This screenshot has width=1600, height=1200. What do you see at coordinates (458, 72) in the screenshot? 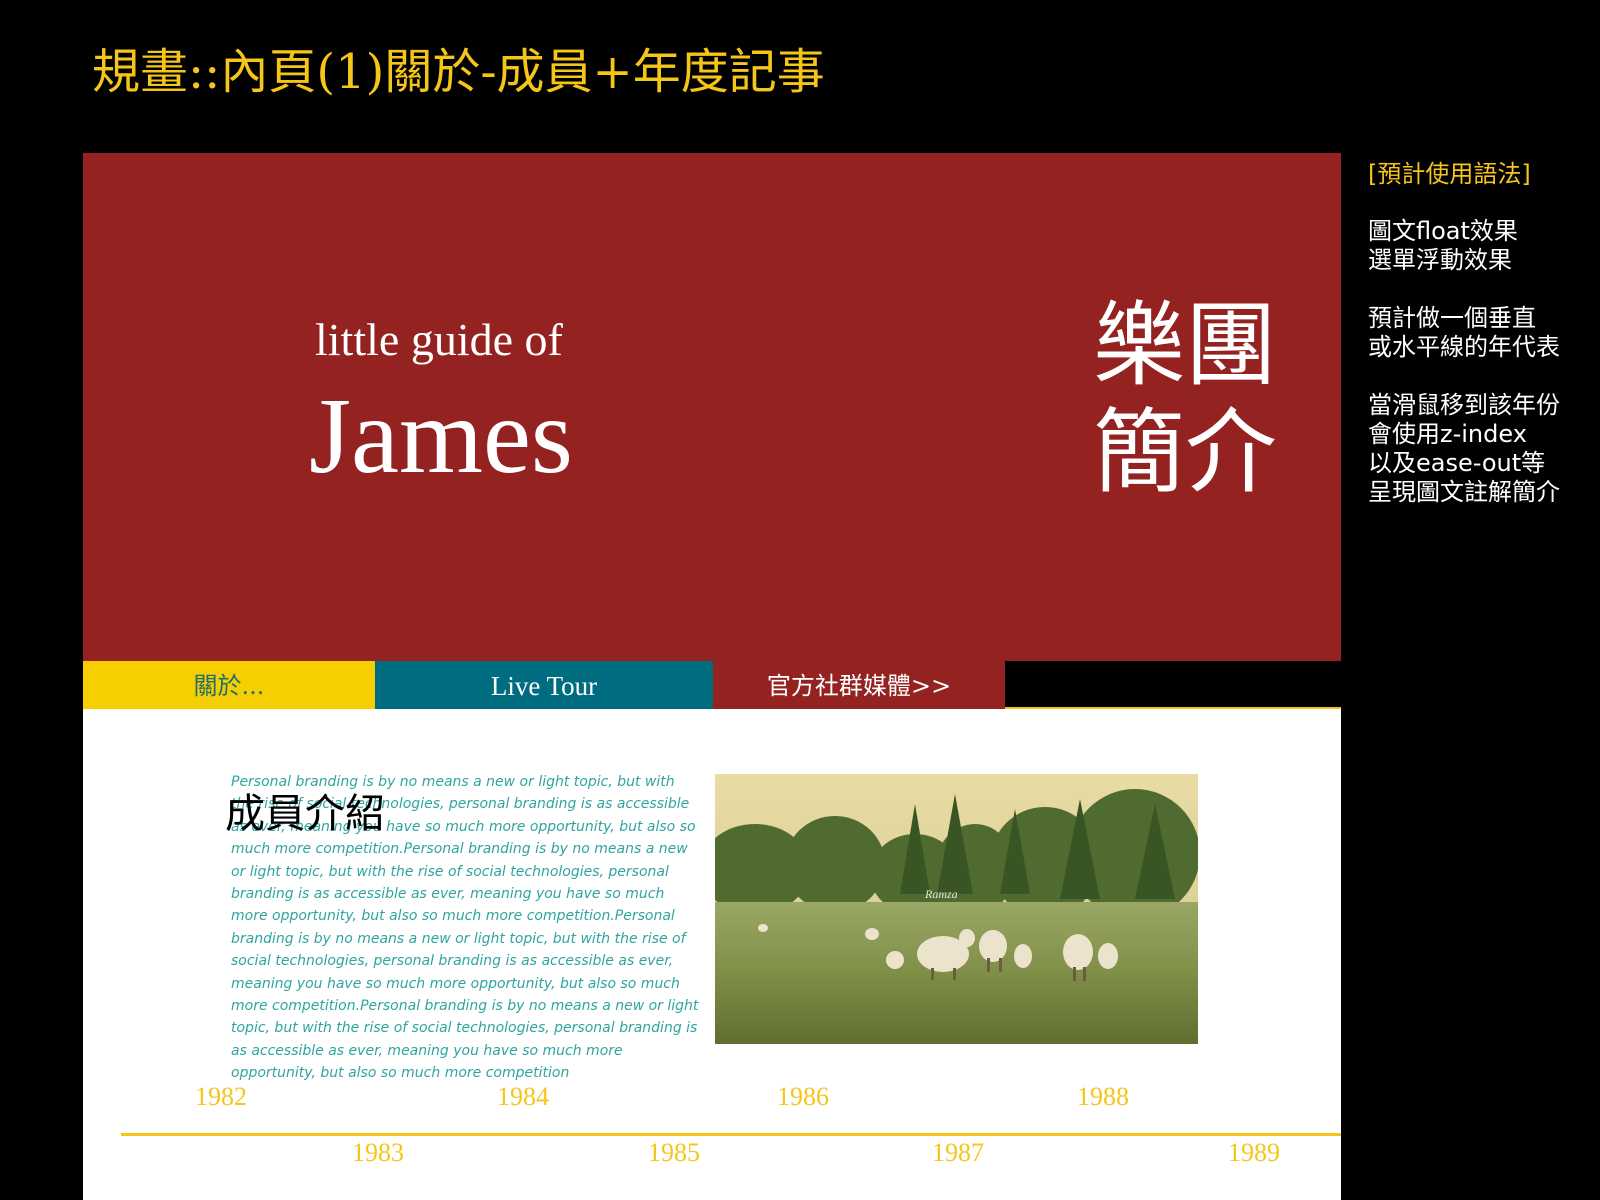
I see `slide-title: 規畫::內頁(1)關於-成員+年度記事` at bounding box center [458, 72].